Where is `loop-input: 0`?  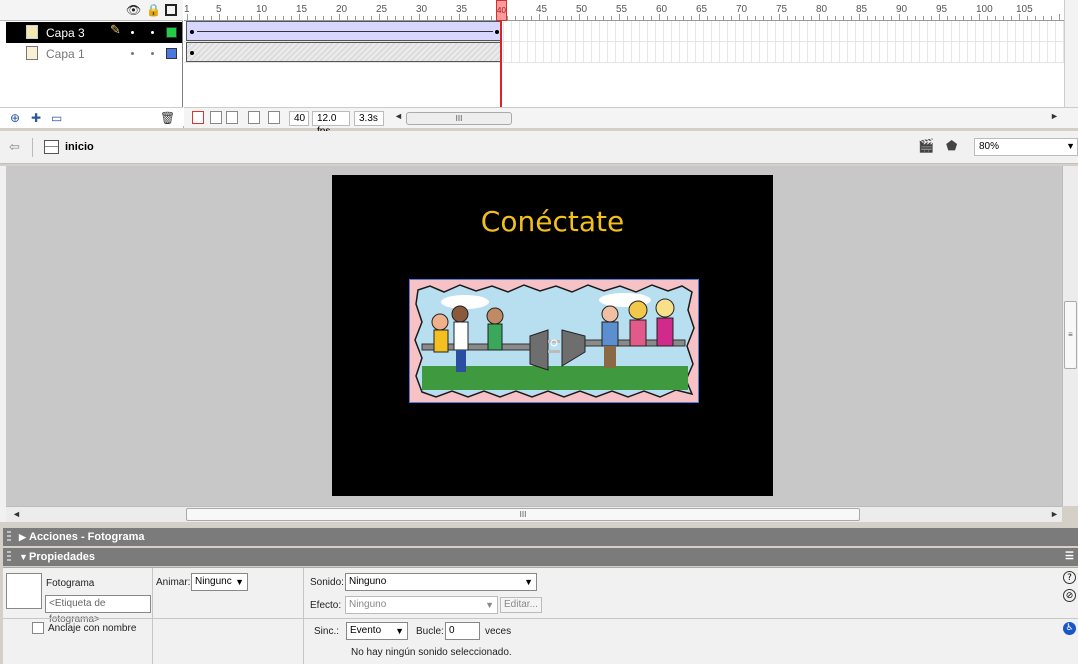 loop-input: 0 is located at coordinates (462, 631).